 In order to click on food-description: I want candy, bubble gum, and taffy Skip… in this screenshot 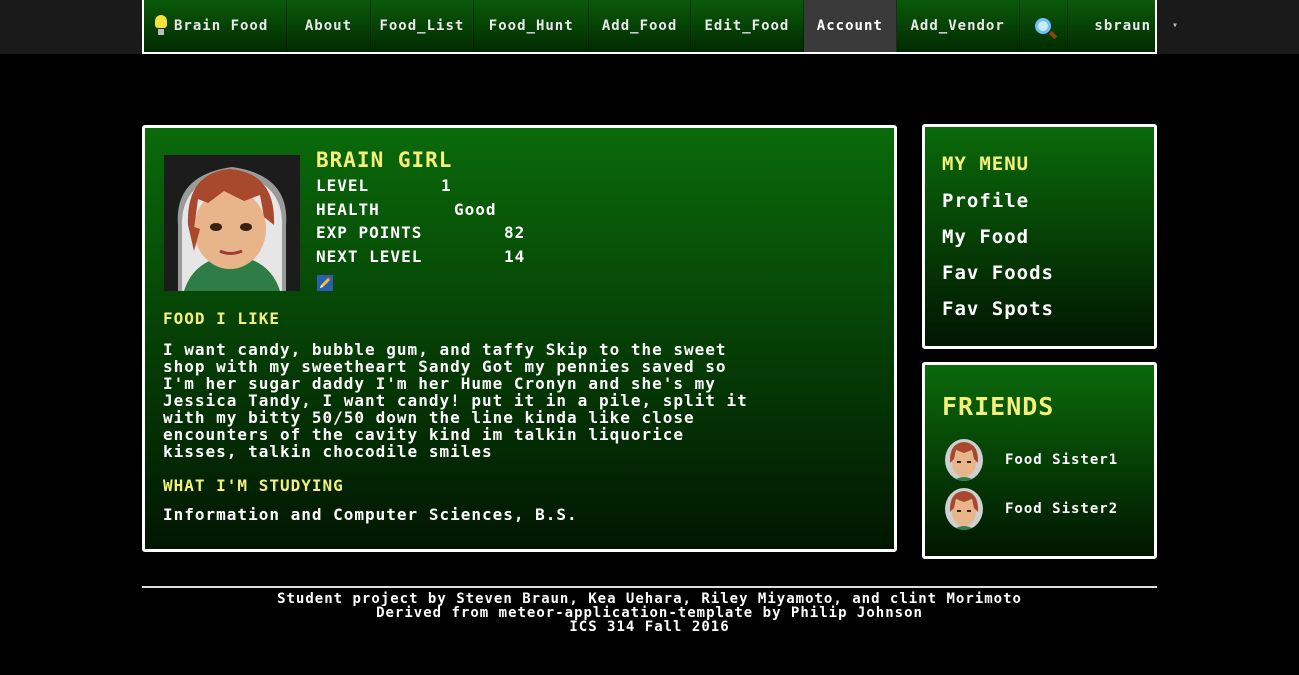, I will do `click(455, 400)`.